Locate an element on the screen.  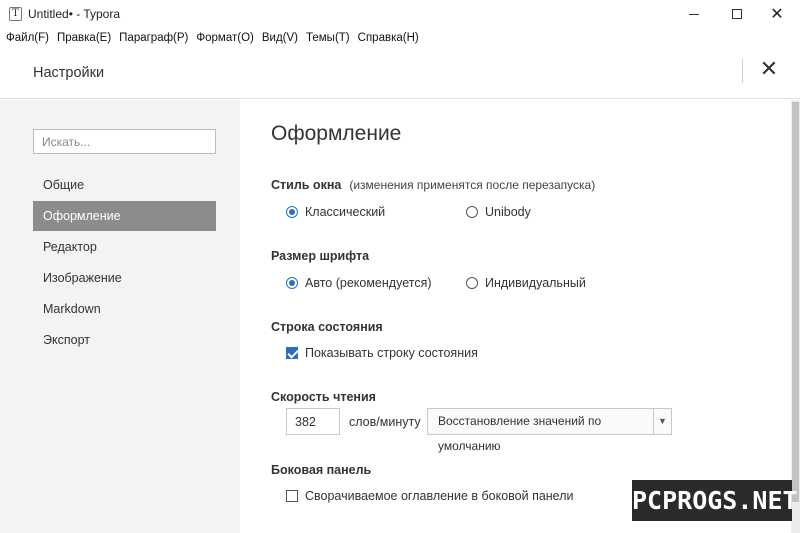
nav-item-appearance: Оформление is located at coordinates (124, 216).